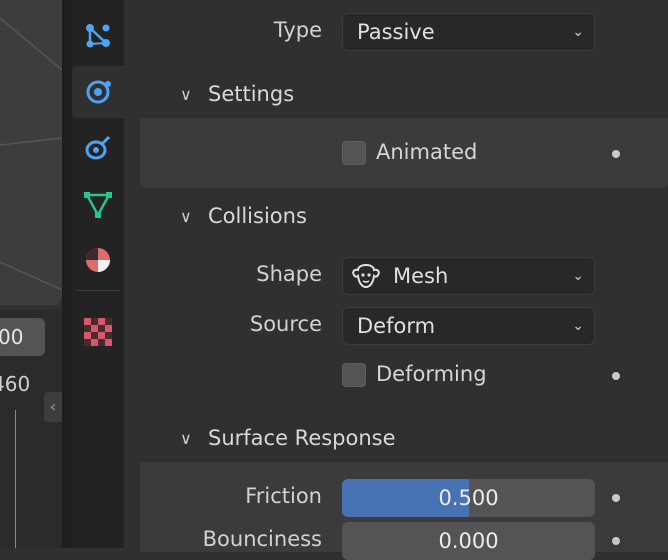  Describe the element at coordinates (366, 276) in the screenshot. I see `mesh-monkey-icon` at that location.